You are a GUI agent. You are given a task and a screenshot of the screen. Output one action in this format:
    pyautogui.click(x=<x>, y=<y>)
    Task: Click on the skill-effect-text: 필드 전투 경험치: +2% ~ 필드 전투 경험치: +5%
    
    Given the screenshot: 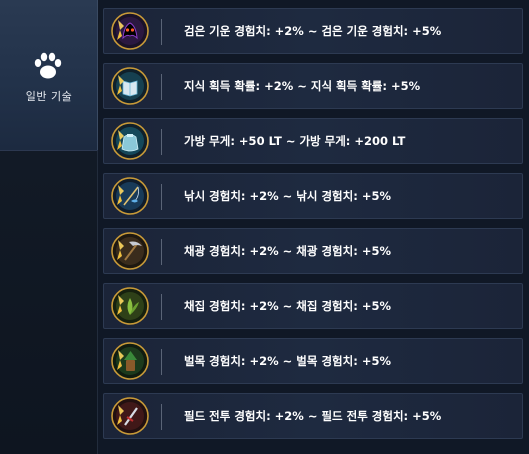 What is the action you would take?
    pyautogui.click(x=313, y=416)
    